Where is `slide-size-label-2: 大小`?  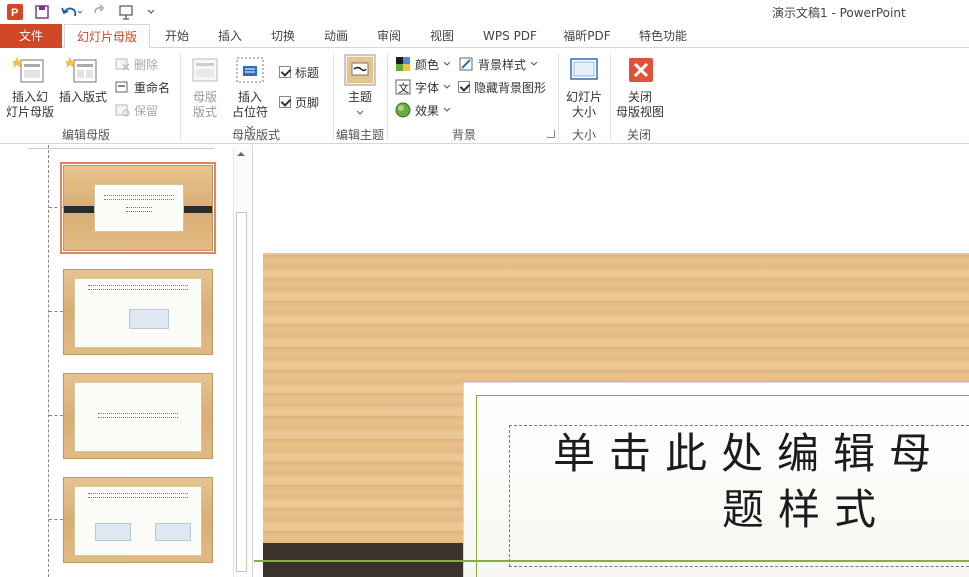 slide-size-label-2: 大小 is located at coordinates (583, 112).